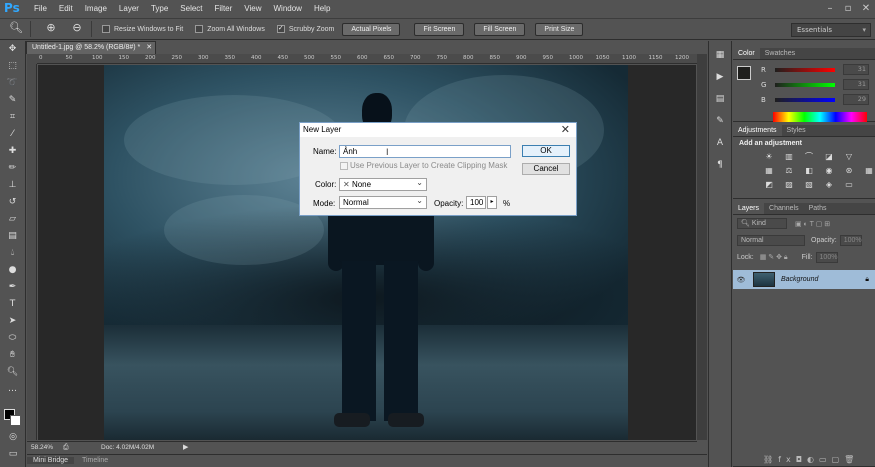  I want to click on scrubby-zoom-checkbox: ✓ Scrubby Zoom, so click(305, 29).